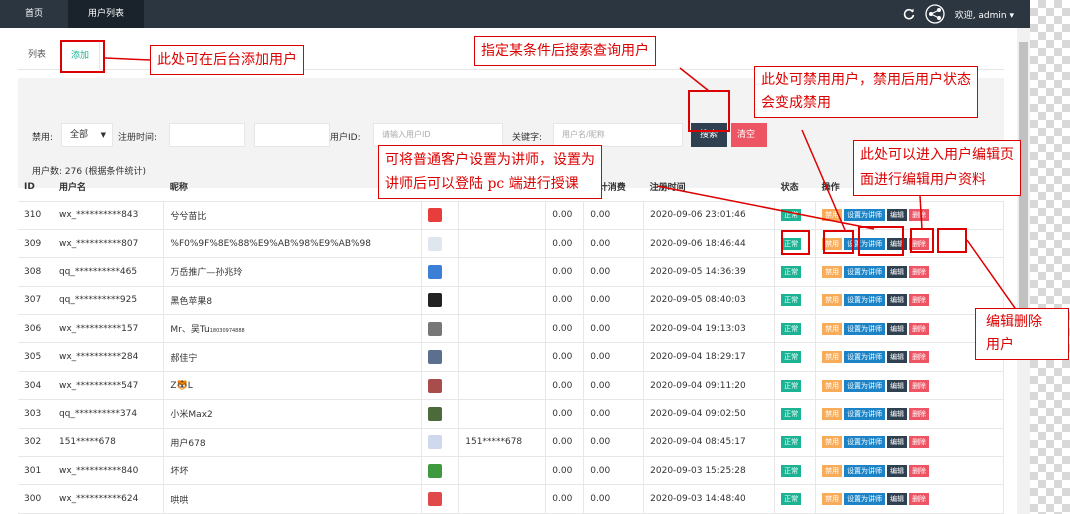 The width and height of the screenshot is (1070, 514). Describe the element at coordinates (935, 14) in the screenshot. I see `avatar-icon` at that location.